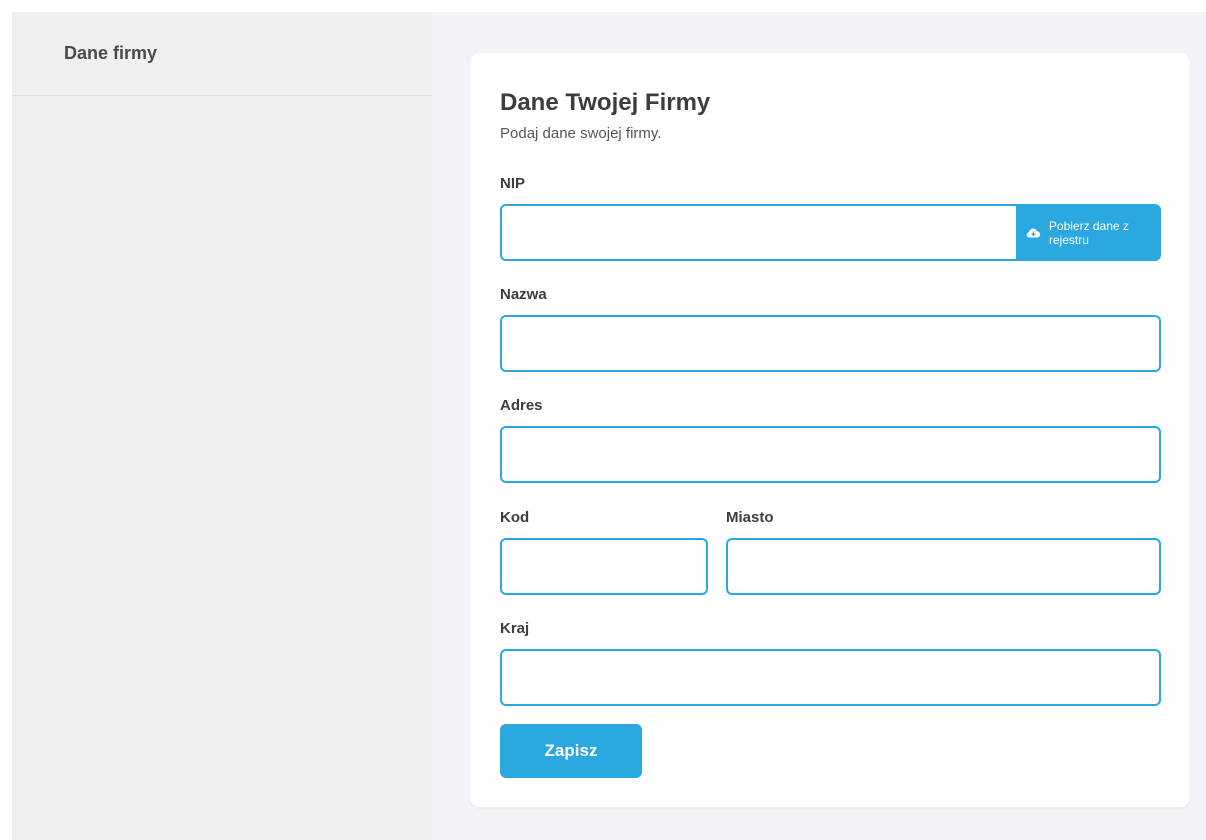 This screenshot has width=1206, height=840. Describe the element at coordinates (750, 517) in the screenshot. I see `miasto-label: Miasto` at that location.